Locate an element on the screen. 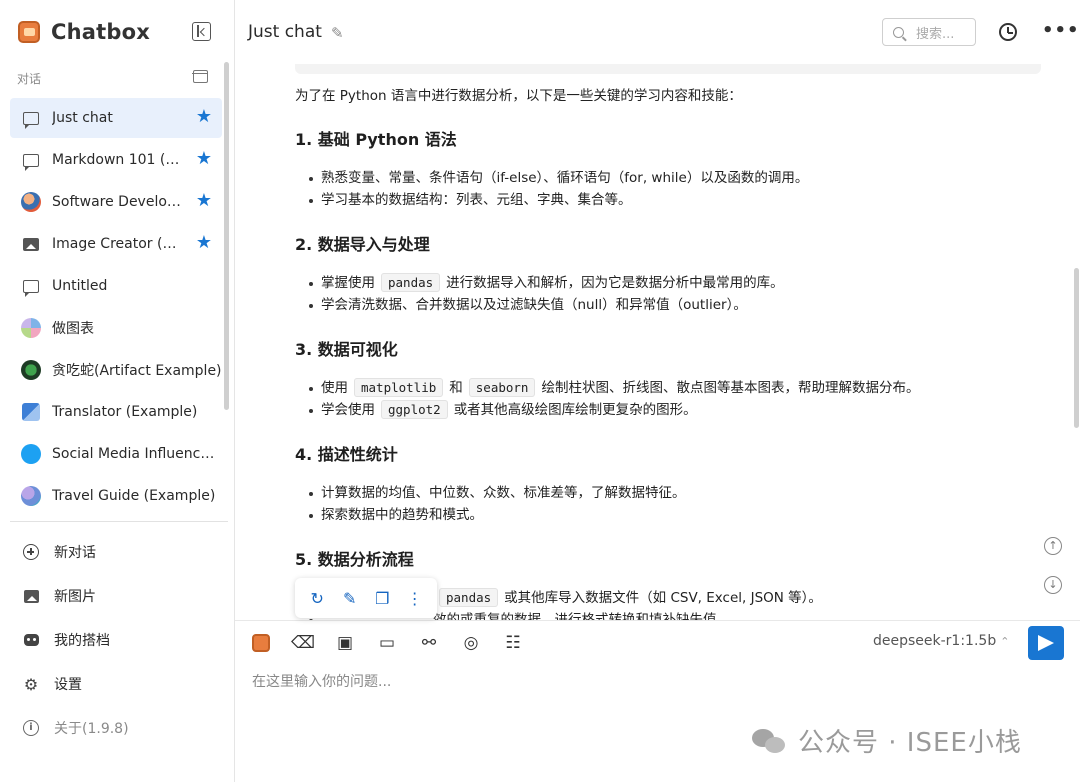  new-chat-label: 新对话 is located at coordinates (75, 553).